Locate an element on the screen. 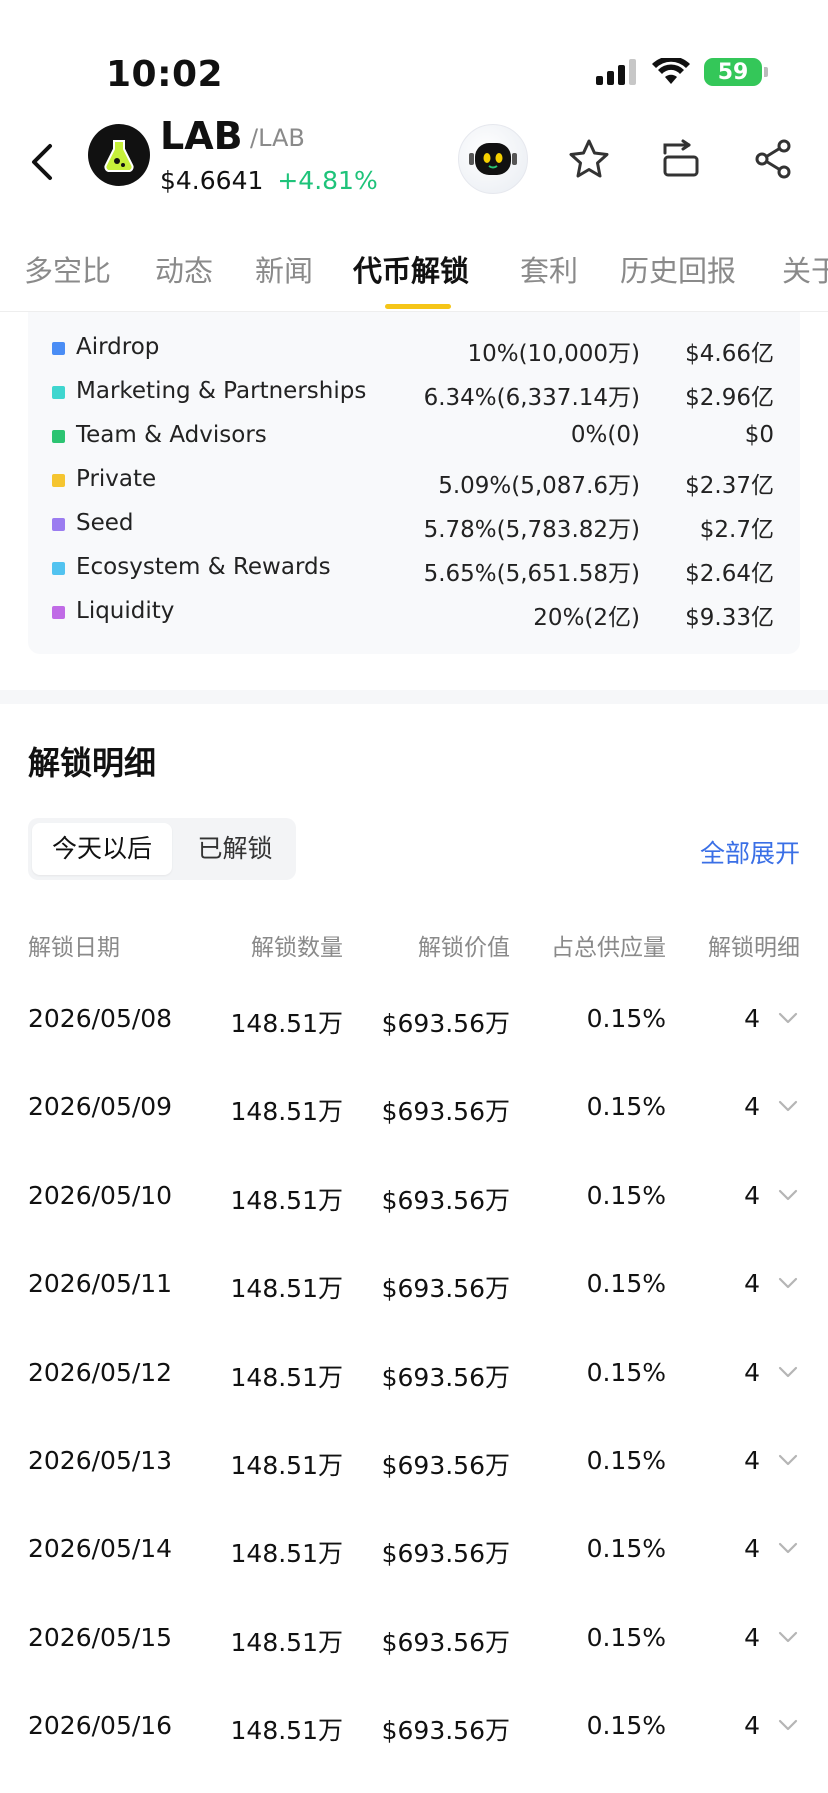 Image resolution: width=828 pixels, height=1793 pixels. tab-token-unlock: 代币解锁 is located at coordinates (411, 269).